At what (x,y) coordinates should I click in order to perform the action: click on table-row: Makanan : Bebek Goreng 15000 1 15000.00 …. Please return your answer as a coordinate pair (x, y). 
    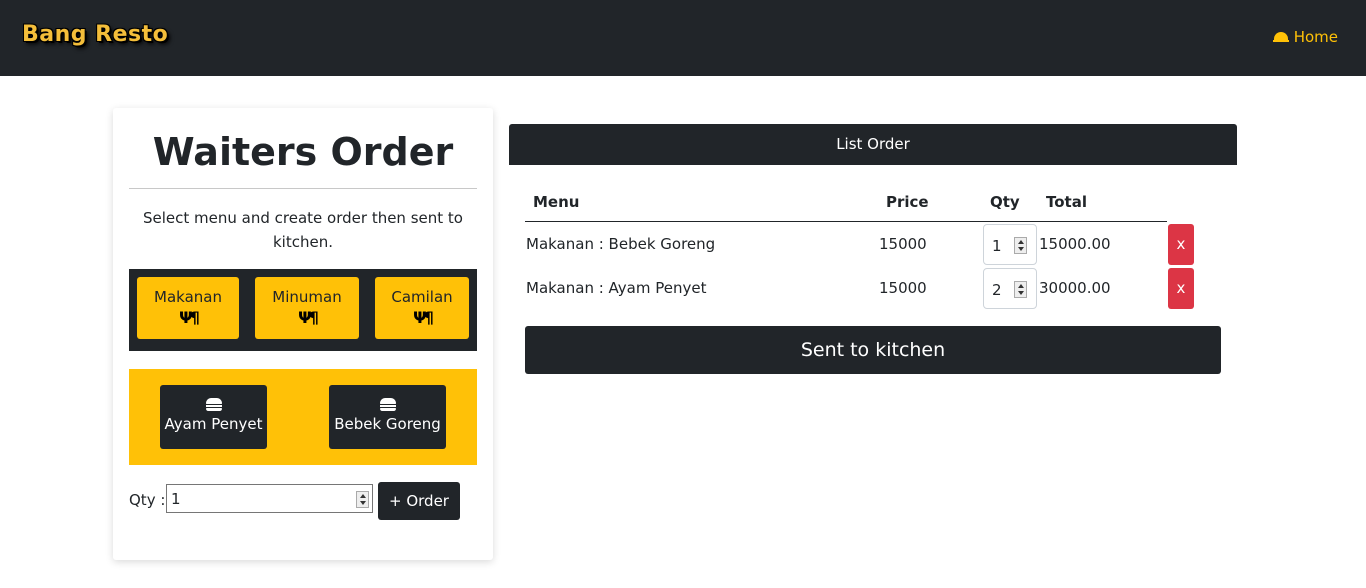
    Looking at the image, I should click on (875, 244).